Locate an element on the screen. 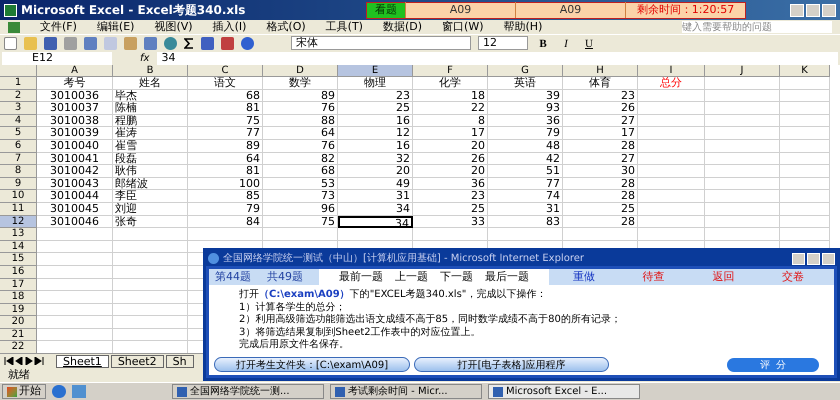 The image size is (840, 400). format-button: U is located at coordinates (589, 43).